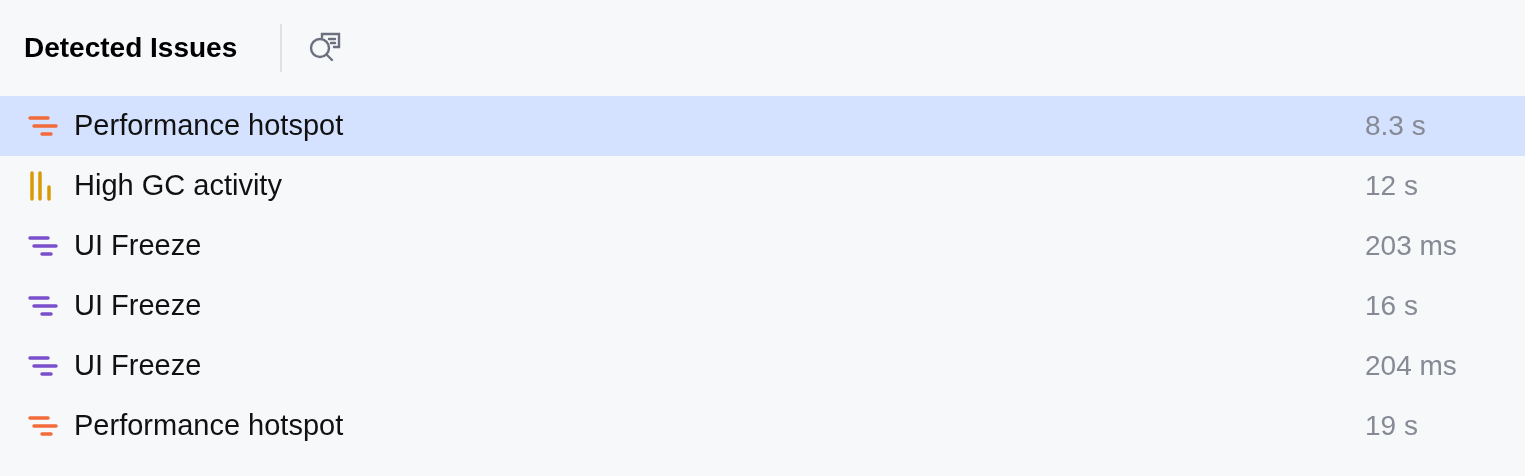 The width and height of the screenshot is (1525, 476). Describe the element at coordinates (1411, 246) in the screenshot. I see `issue-duration: 203 ms` at that location.